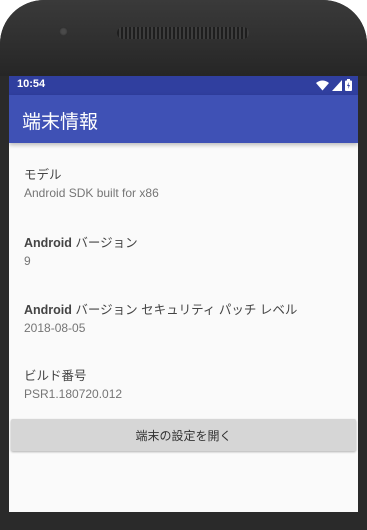  What do you see at coordinates (73, 394) in the screenshot?
I see `info-value: PSR1.180720.012` at bounding box center [73, 394].